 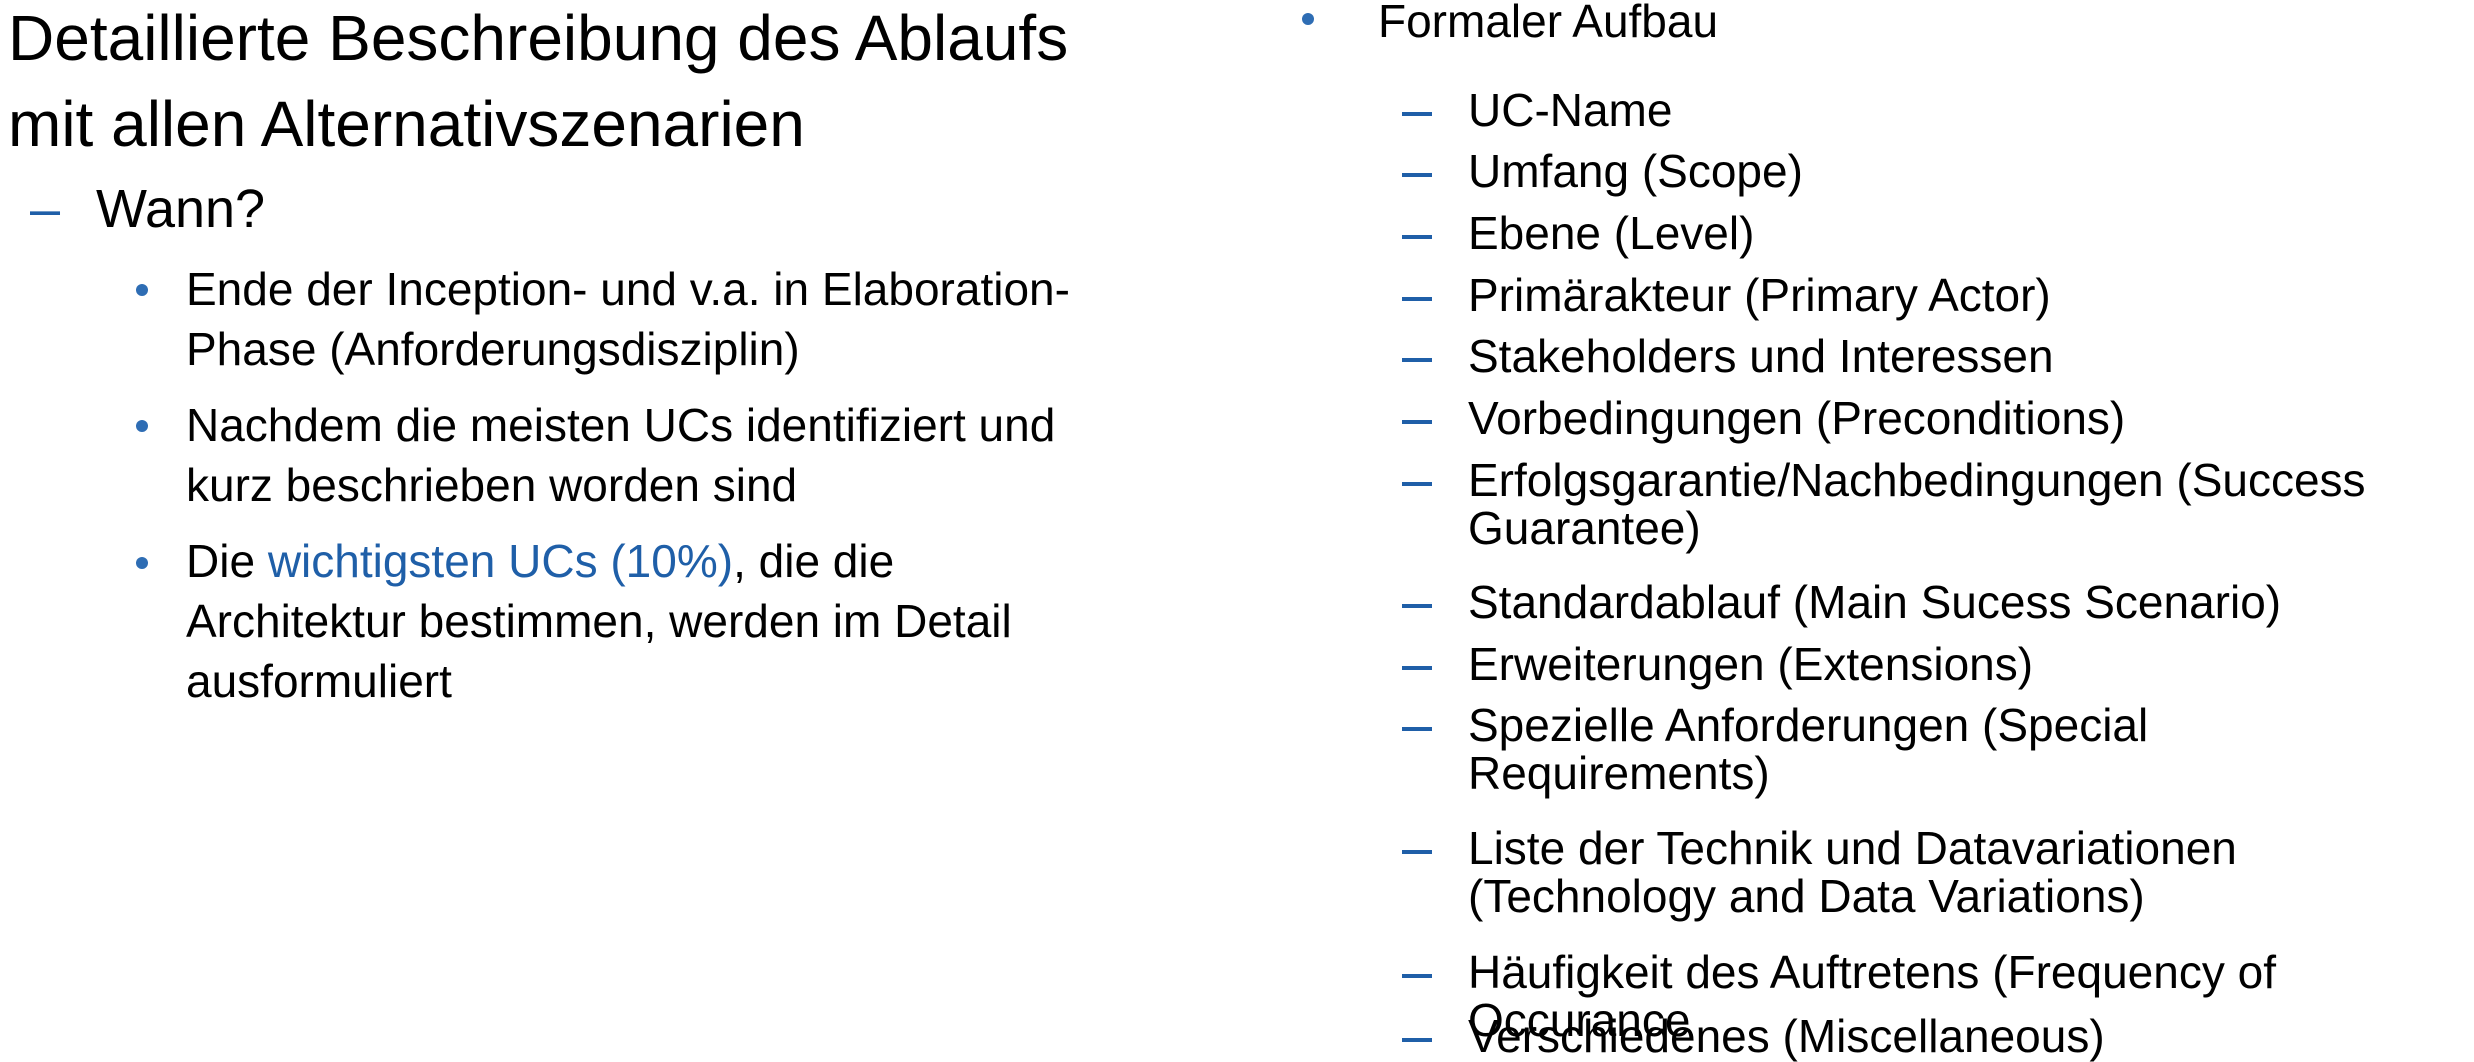 What do you see at coordinates (1759, 295) in the screenshot?
I see `list-item-text: Primärakteur (Primary Actor)` at bounding box center [1759, 295].